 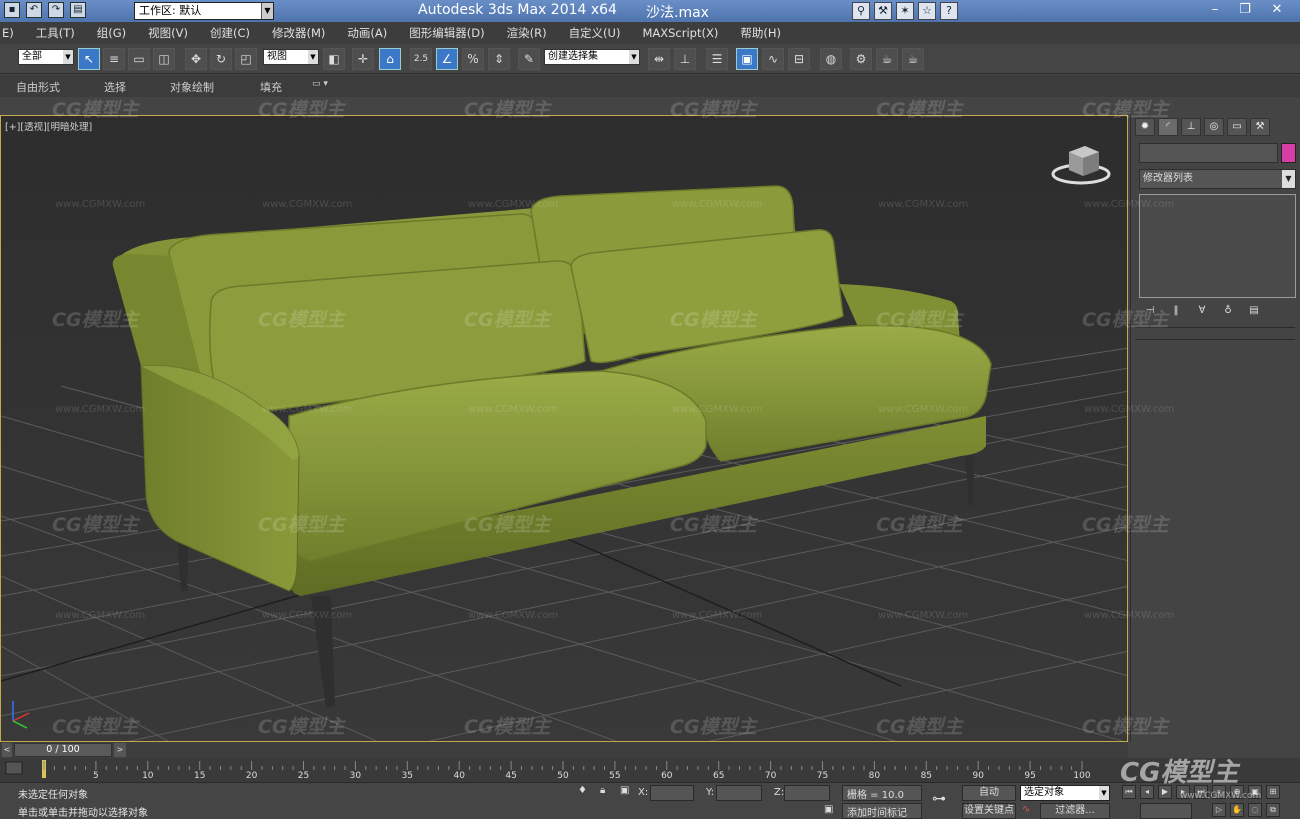 I want to click on selection-filter-dropdown: 全部 ▼, so click(x=46, y=57).